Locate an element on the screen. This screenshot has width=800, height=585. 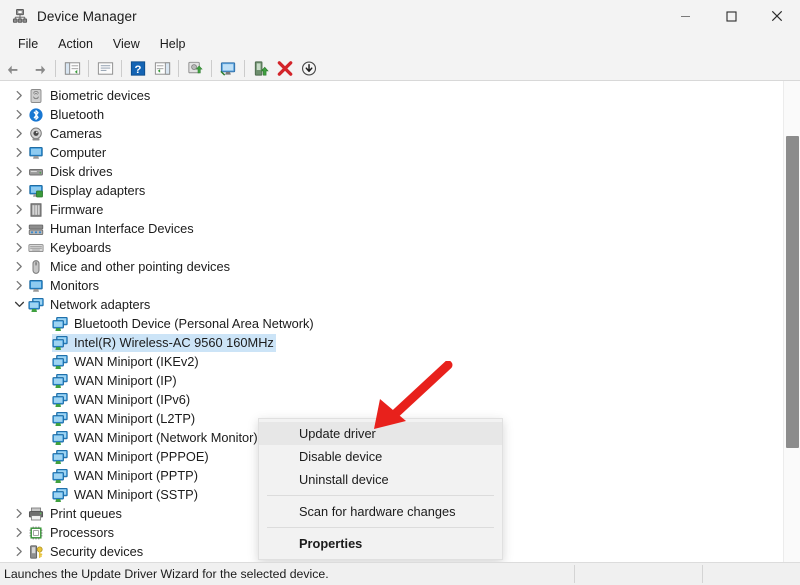
tree-item-label: WAN Miniport (PPTP) is located at coordinates (136, 475).